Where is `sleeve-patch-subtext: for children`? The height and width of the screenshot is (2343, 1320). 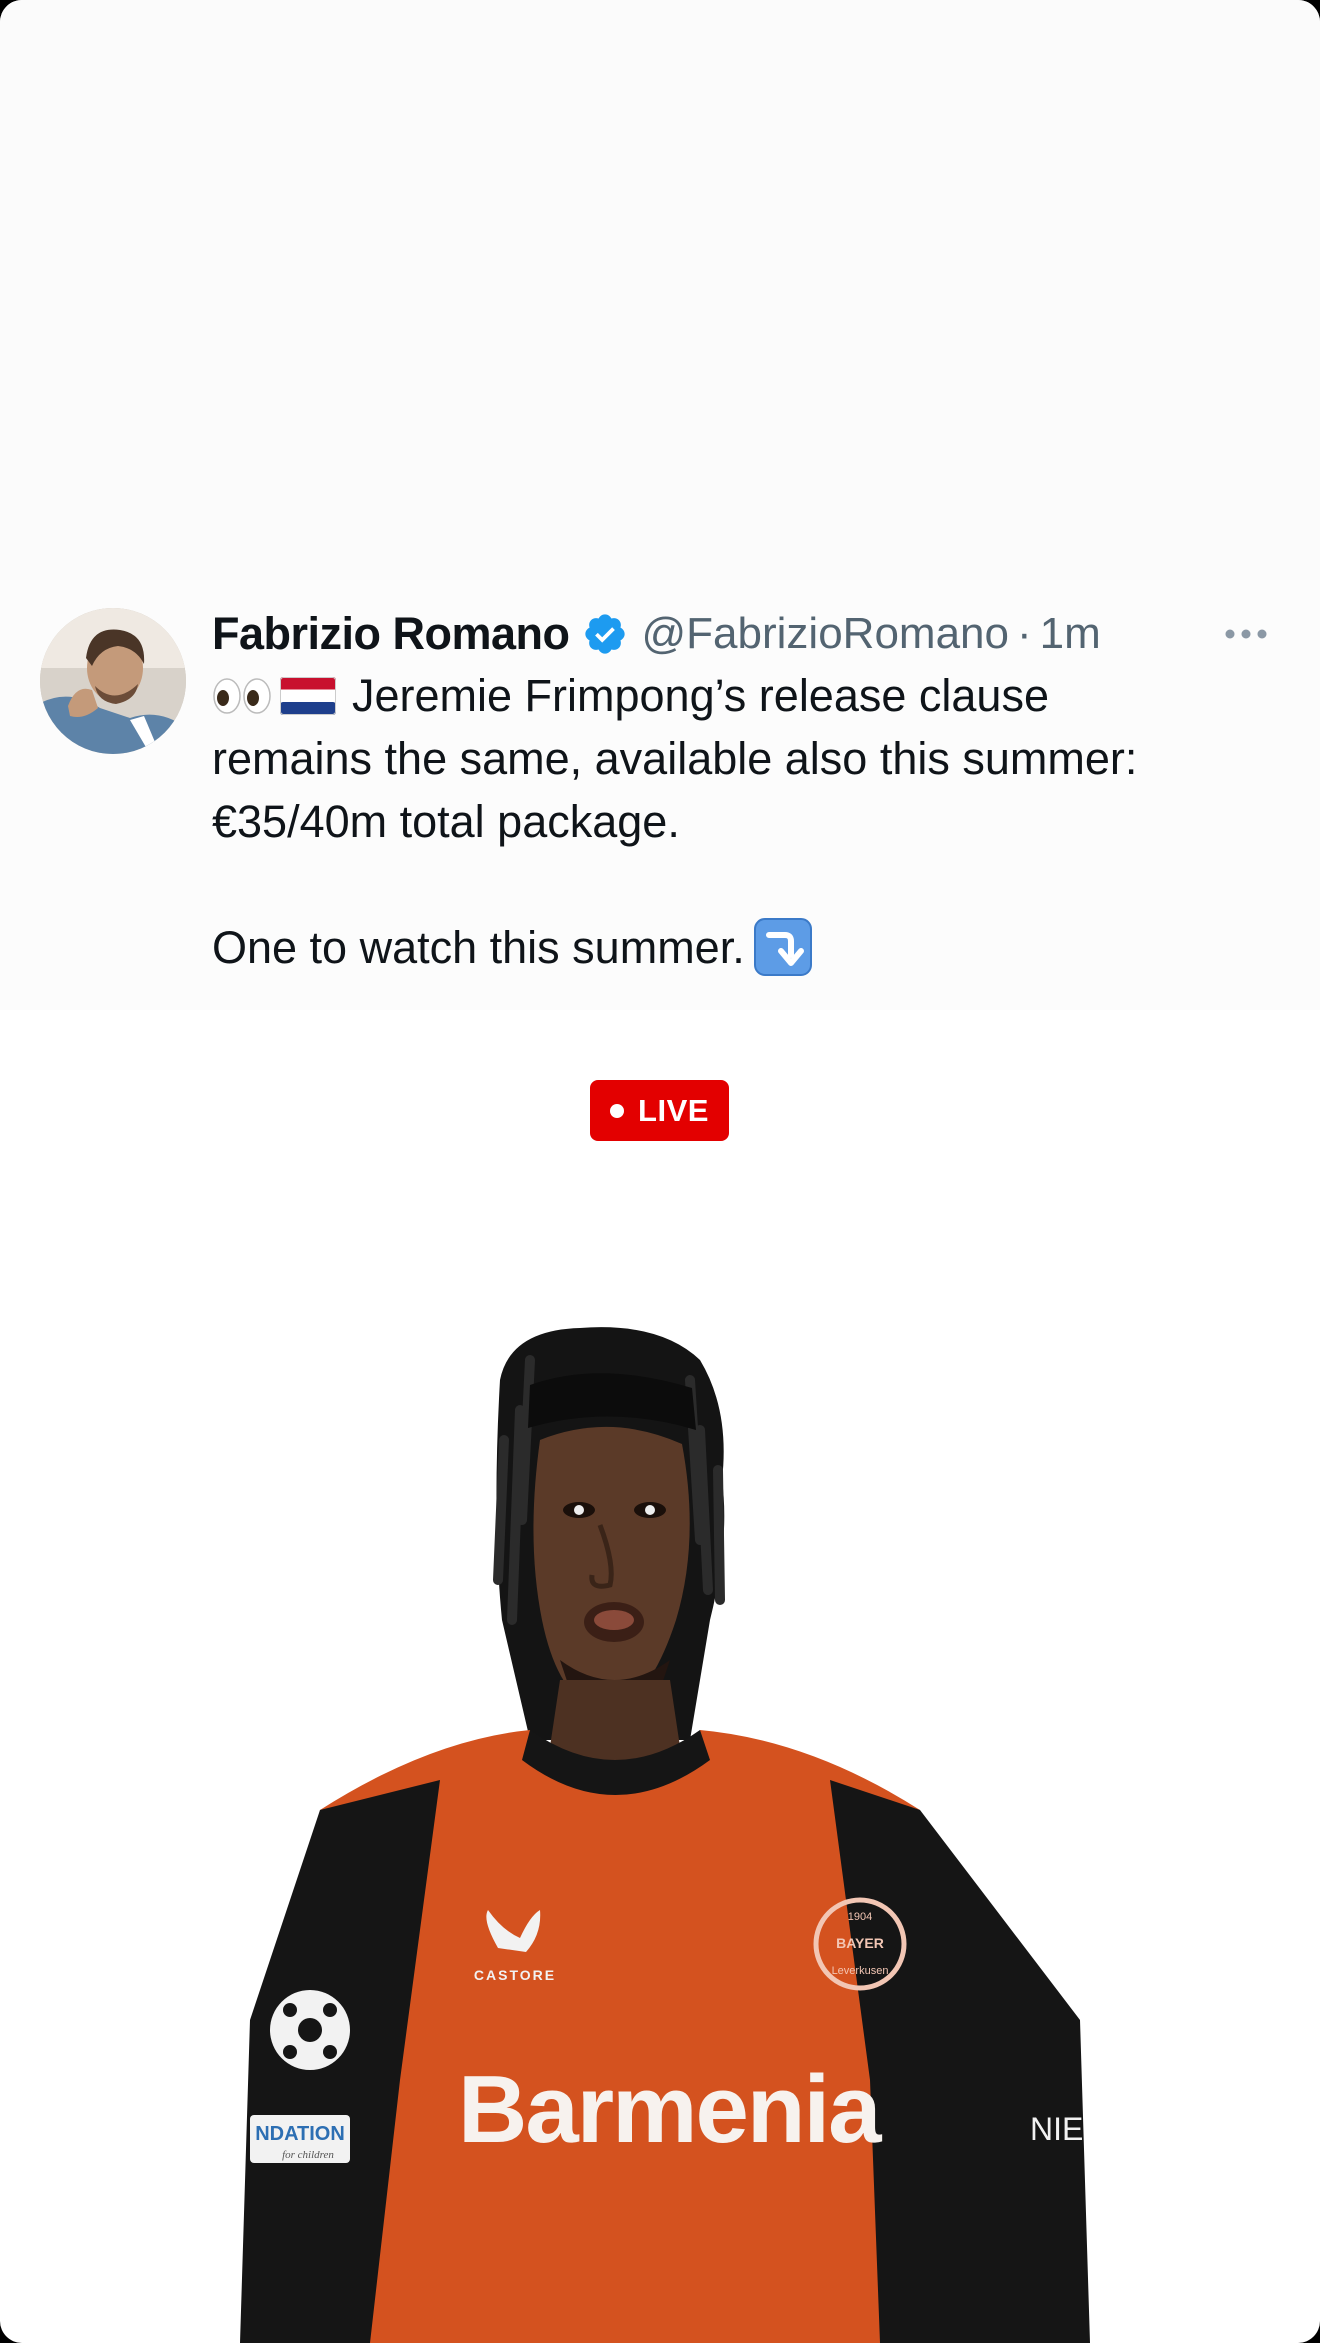 sleeve-patch-subtext: for children is located at coordinates (308, 2155).